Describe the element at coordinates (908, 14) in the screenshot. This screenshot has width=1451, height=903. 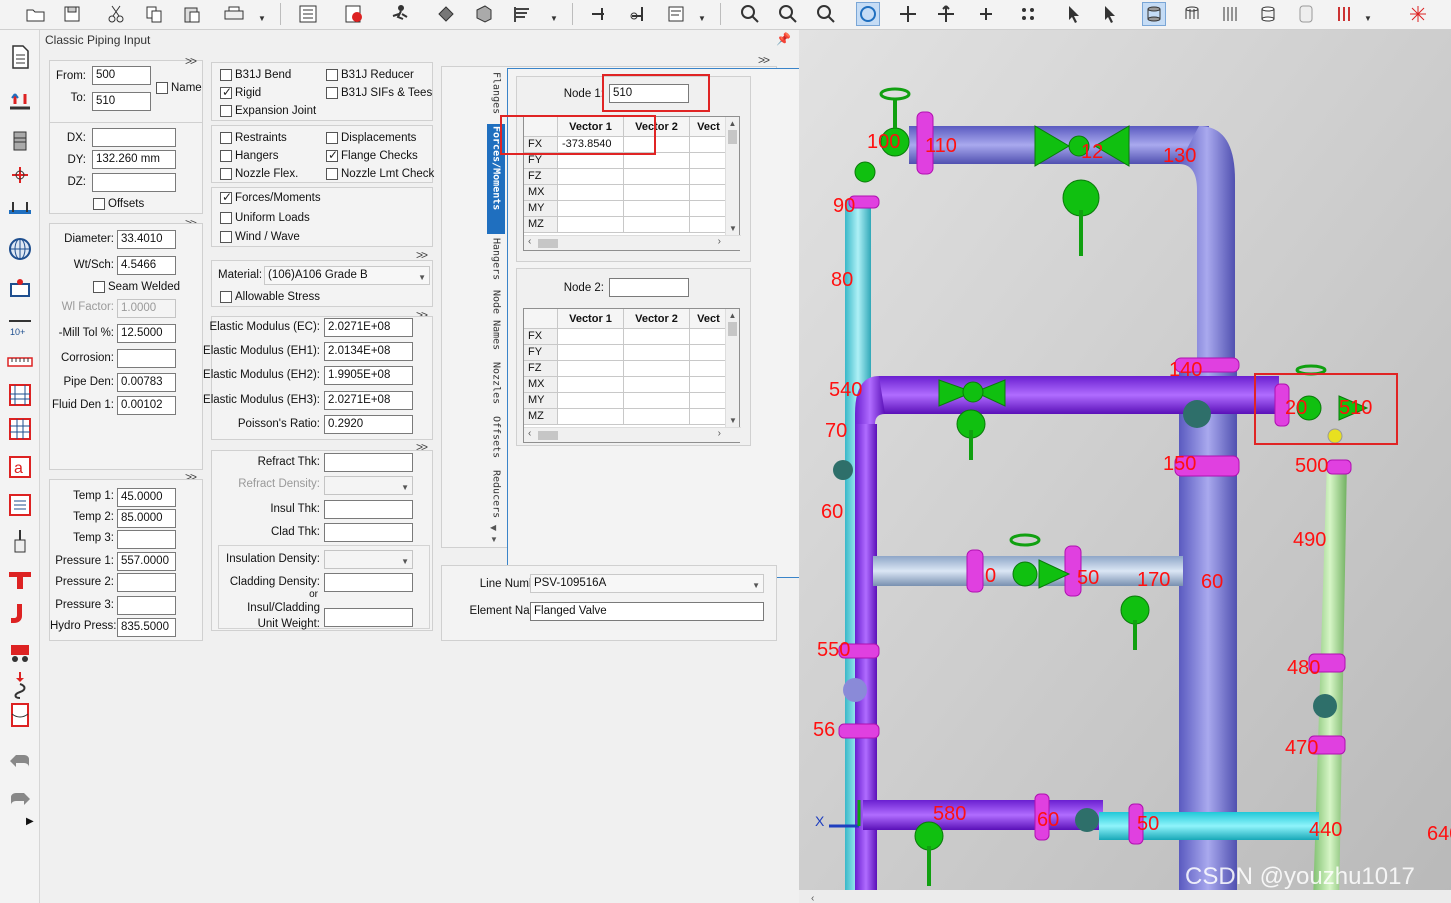
I see `pan-icon` at that location.